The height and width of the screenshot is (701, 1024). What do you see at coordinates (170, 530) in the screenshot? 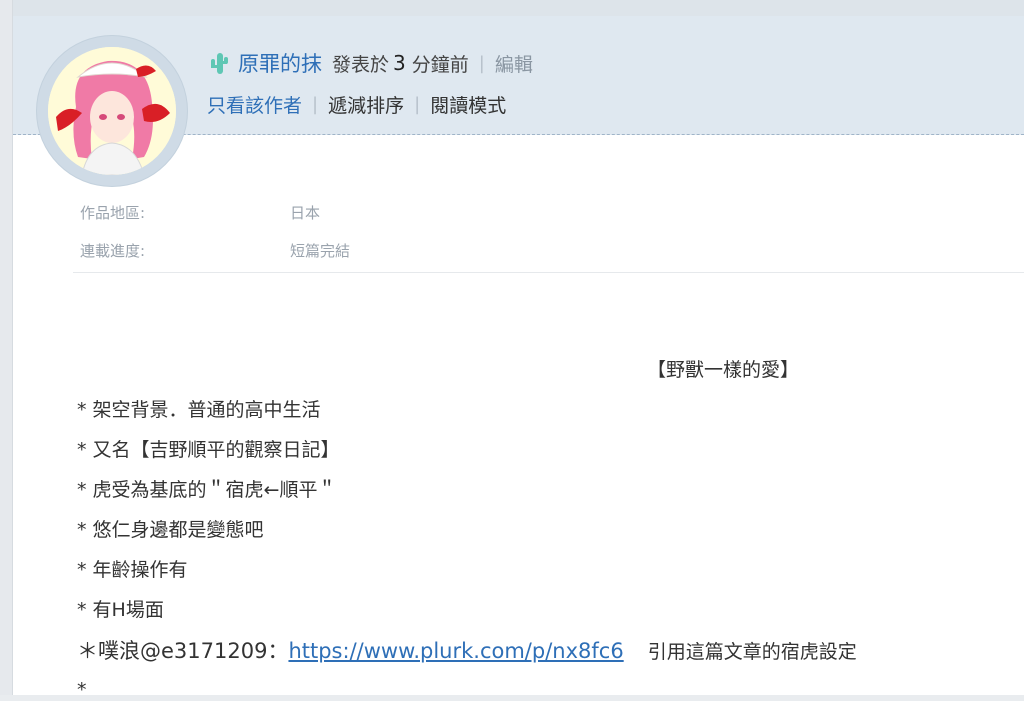
I see `bullet-line: * 悠仁身邊都是變態吧` at bounding box center [170, 530].